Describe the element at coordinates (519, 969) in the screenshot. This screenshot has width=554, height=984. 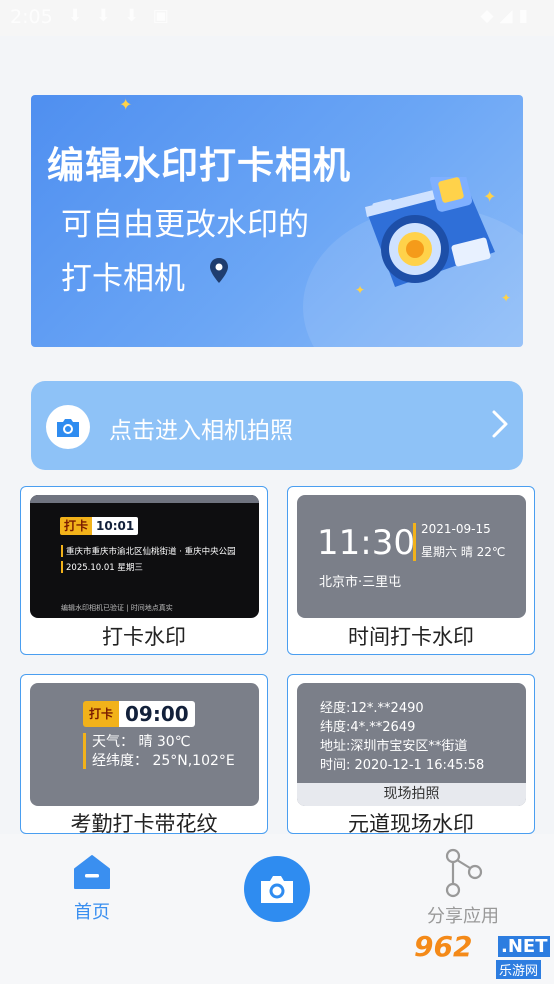
I see `watermark-sub: 乐游网` at that location.